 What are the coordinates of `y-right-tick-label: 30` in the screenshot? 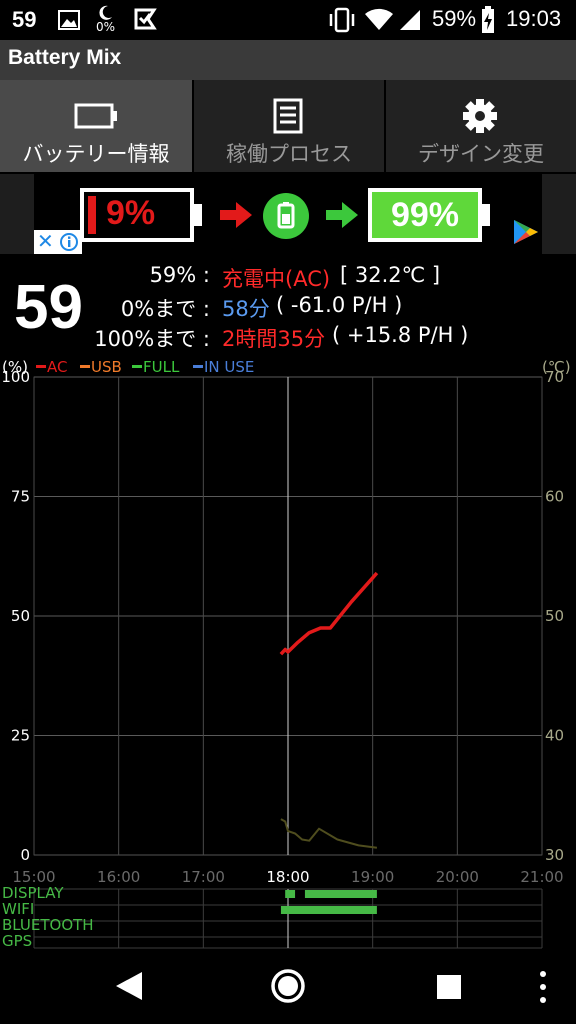 It's located at (554, 855).